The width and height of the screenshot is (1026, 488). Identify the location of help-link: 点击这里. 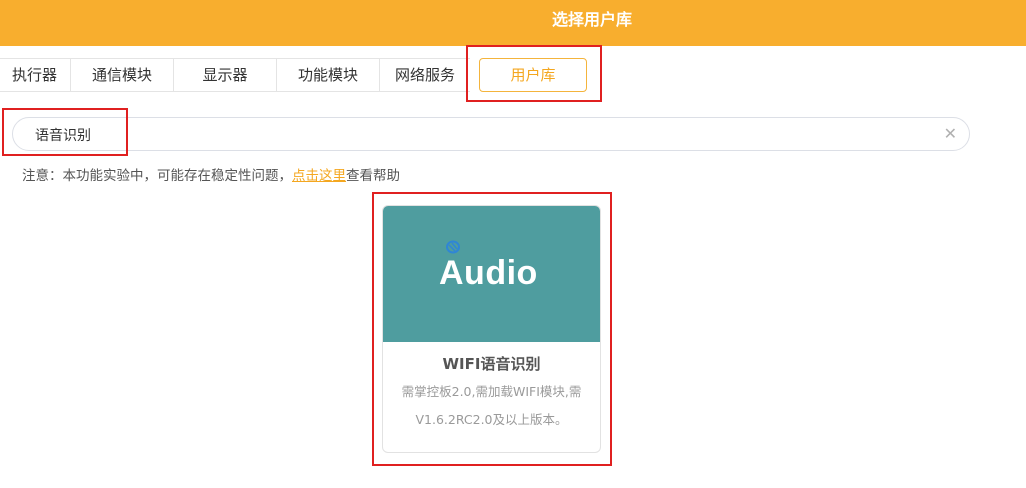
(319, 176).